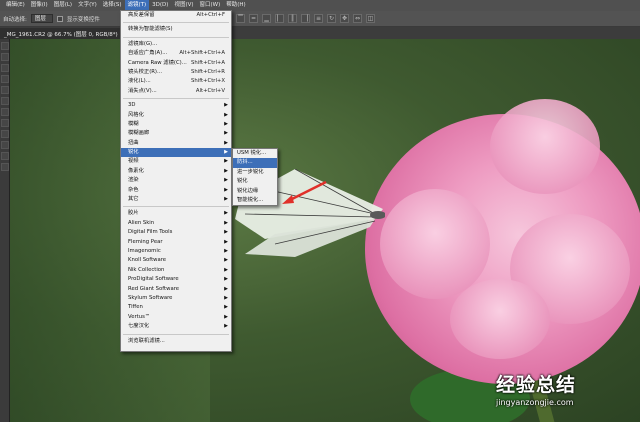  What do you see at coordinates (176, 15) in the screenshot?
I see `filter-menu-item: 高反差保留 Alt+Ctrl+F` at bounding box center [176, 15].